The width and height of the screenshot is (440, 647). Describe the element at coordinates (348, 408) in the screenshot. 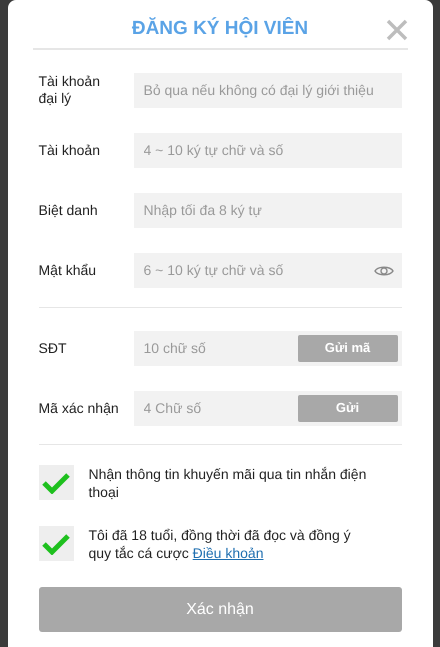

I see `send-code-button: Gửi` at that location.